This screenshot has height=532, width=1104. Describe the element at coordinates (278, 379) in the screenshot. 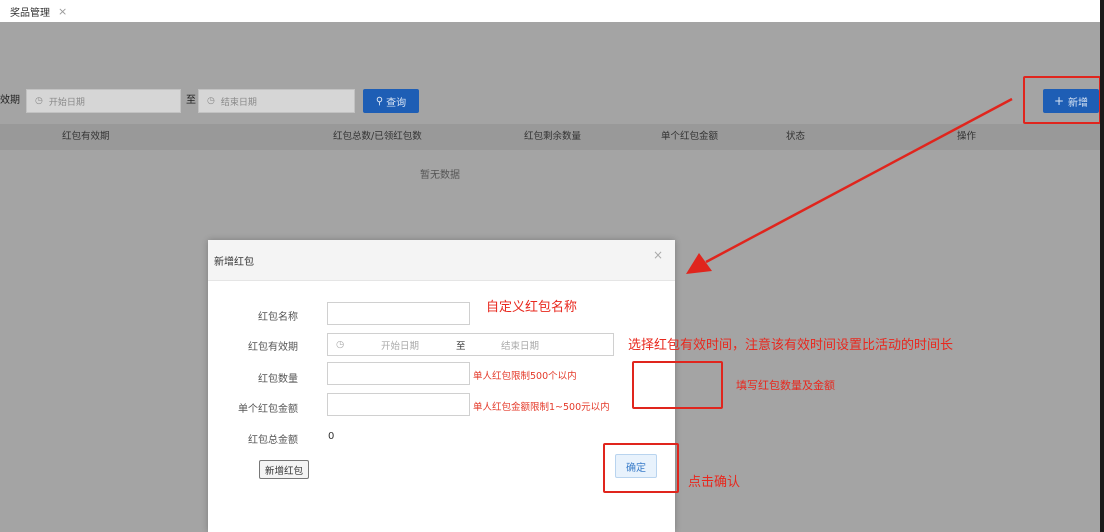

I see `count-label: 红包数量` at that location.